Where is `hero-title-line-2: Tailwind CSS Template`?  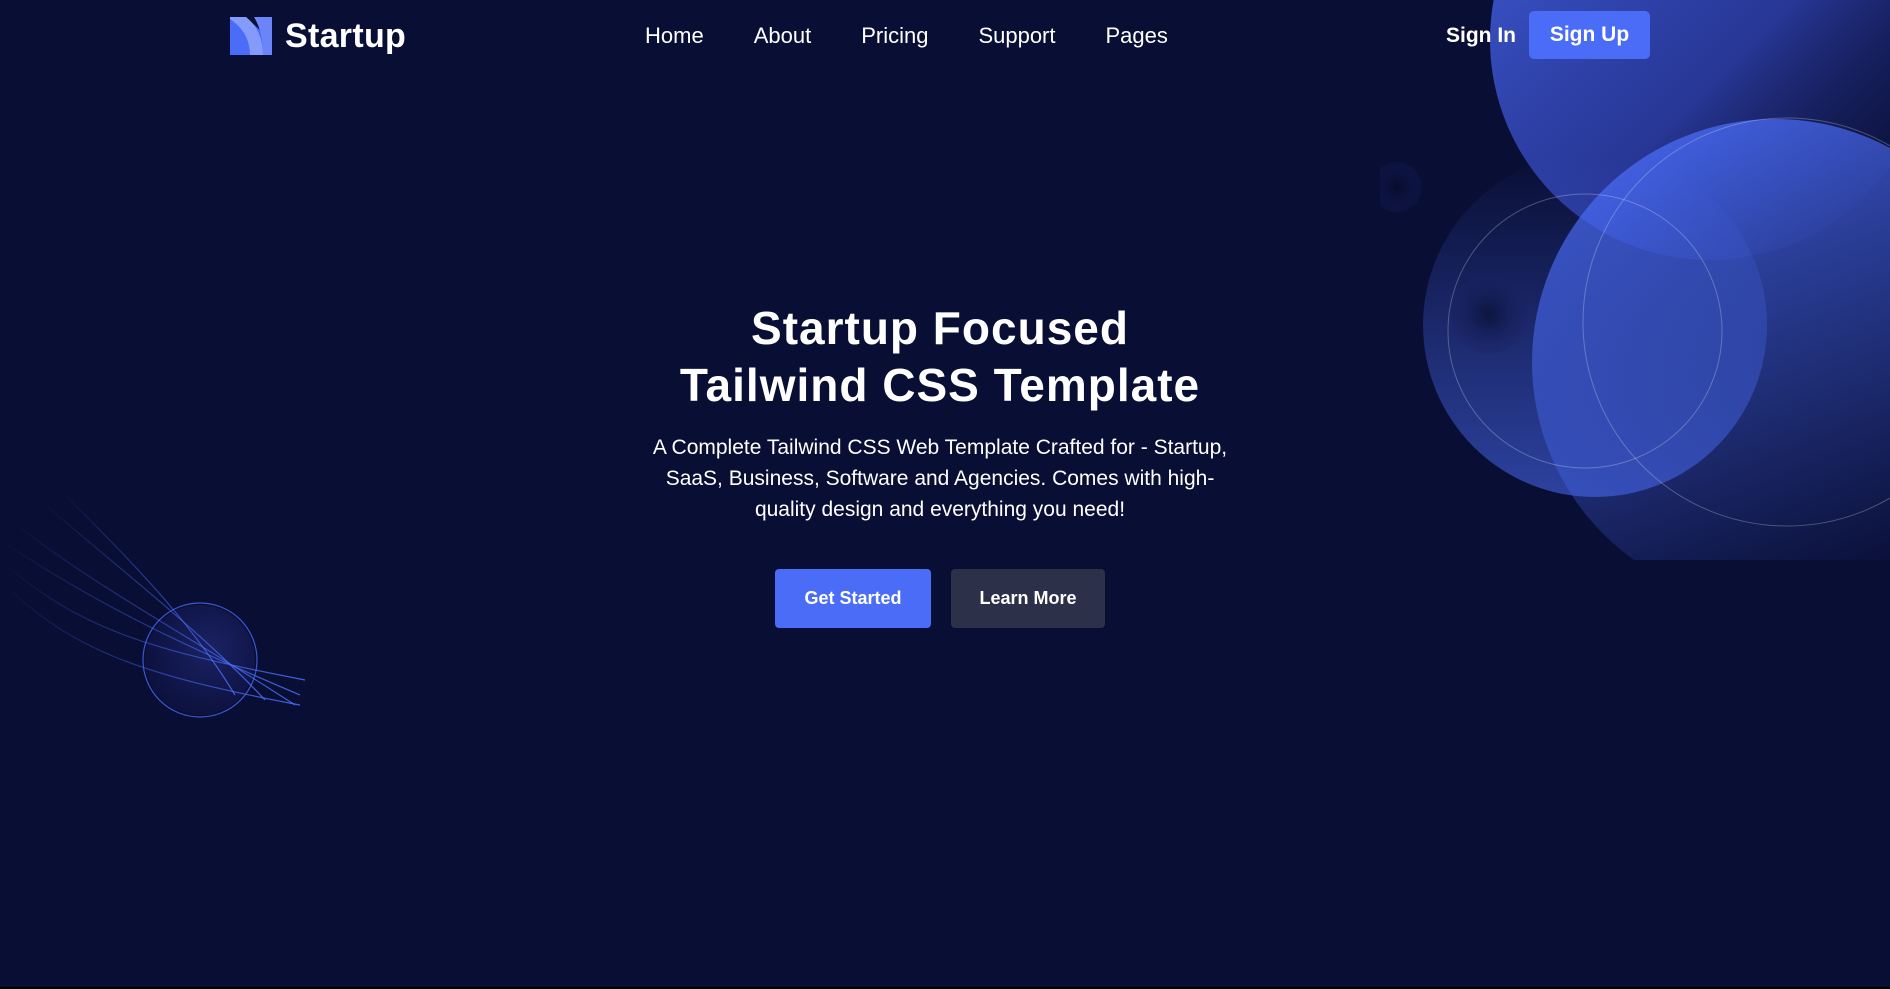
hero-title-line-2: Tailwind CSS Template is located at coordinates (940, 385).